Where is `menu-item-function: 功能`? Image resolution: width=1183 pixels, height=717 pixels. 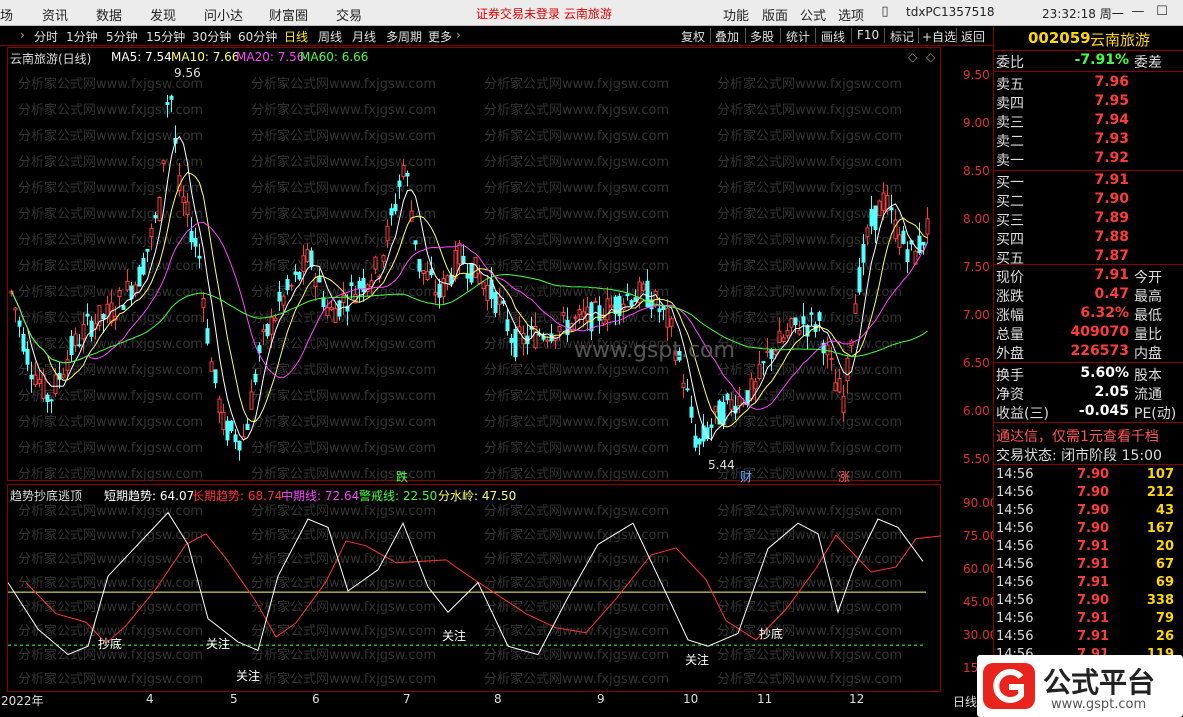
menu-item-function: 功能 is located at coordinates (736, 14).